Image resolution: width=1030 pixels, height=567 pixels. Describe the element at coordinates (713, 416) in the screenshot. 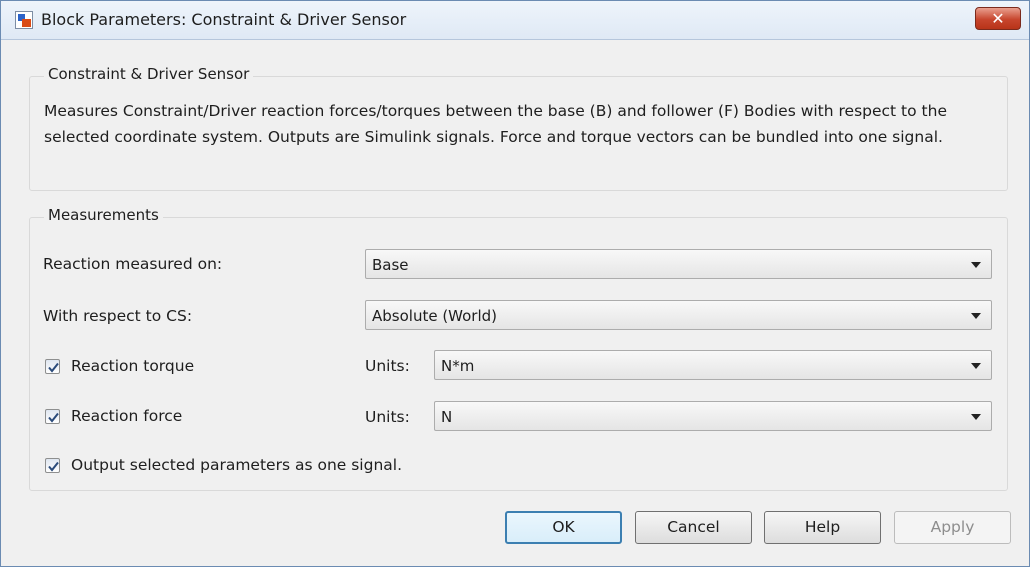

I see `force-units-select: N` at that location.